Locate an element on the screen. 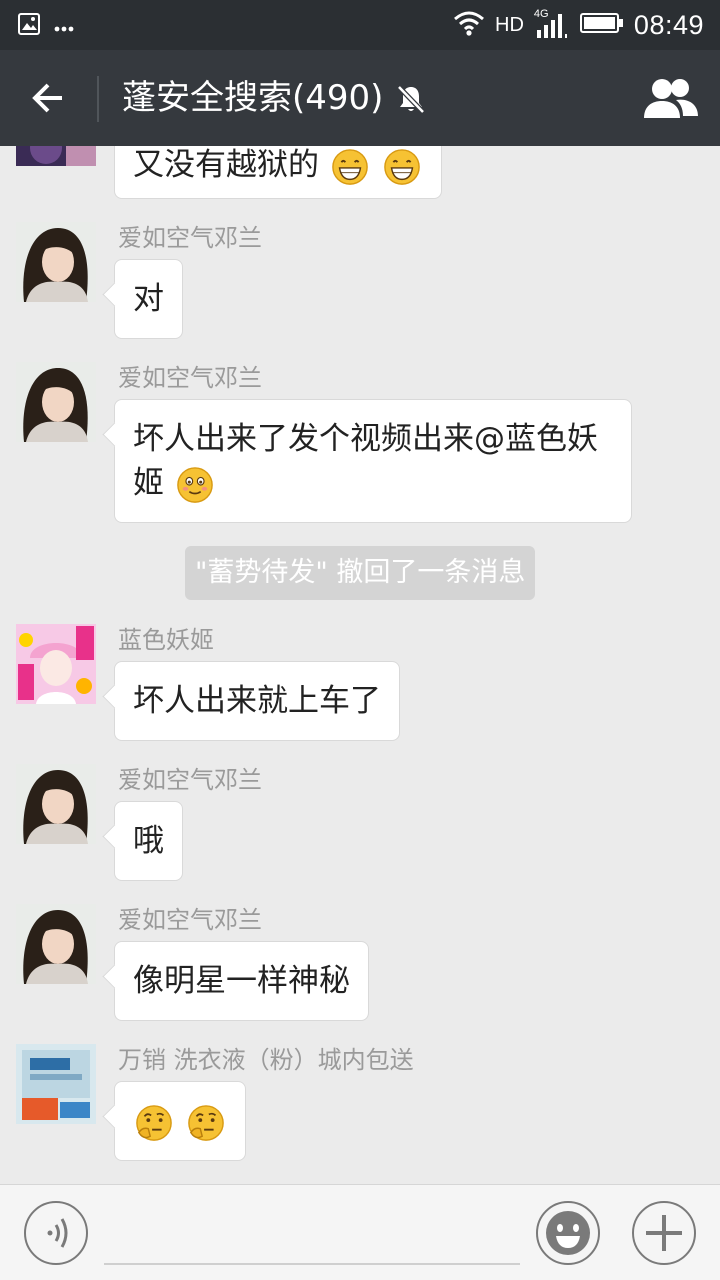  system-notice: "蓄势待发" 撤回了一条消息 is located at coordinates (360, 573).